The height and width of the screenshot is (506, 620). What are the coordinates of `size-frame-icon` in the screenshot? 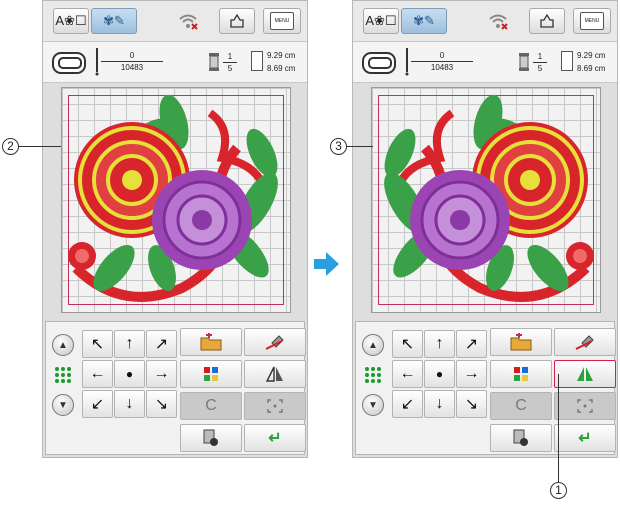 It's located at (567, 61).